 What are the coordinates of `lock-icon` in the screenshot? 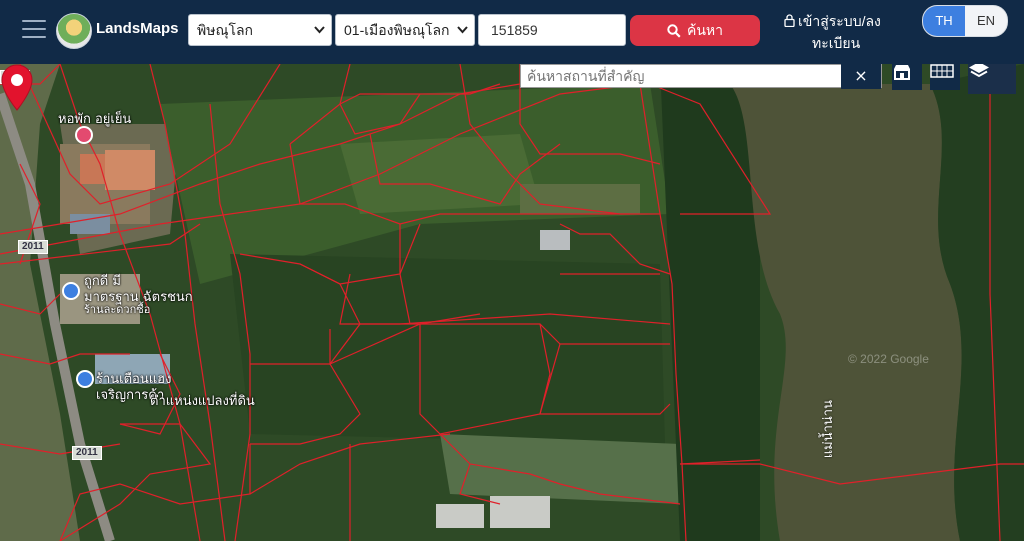 It's located at (789, 21).